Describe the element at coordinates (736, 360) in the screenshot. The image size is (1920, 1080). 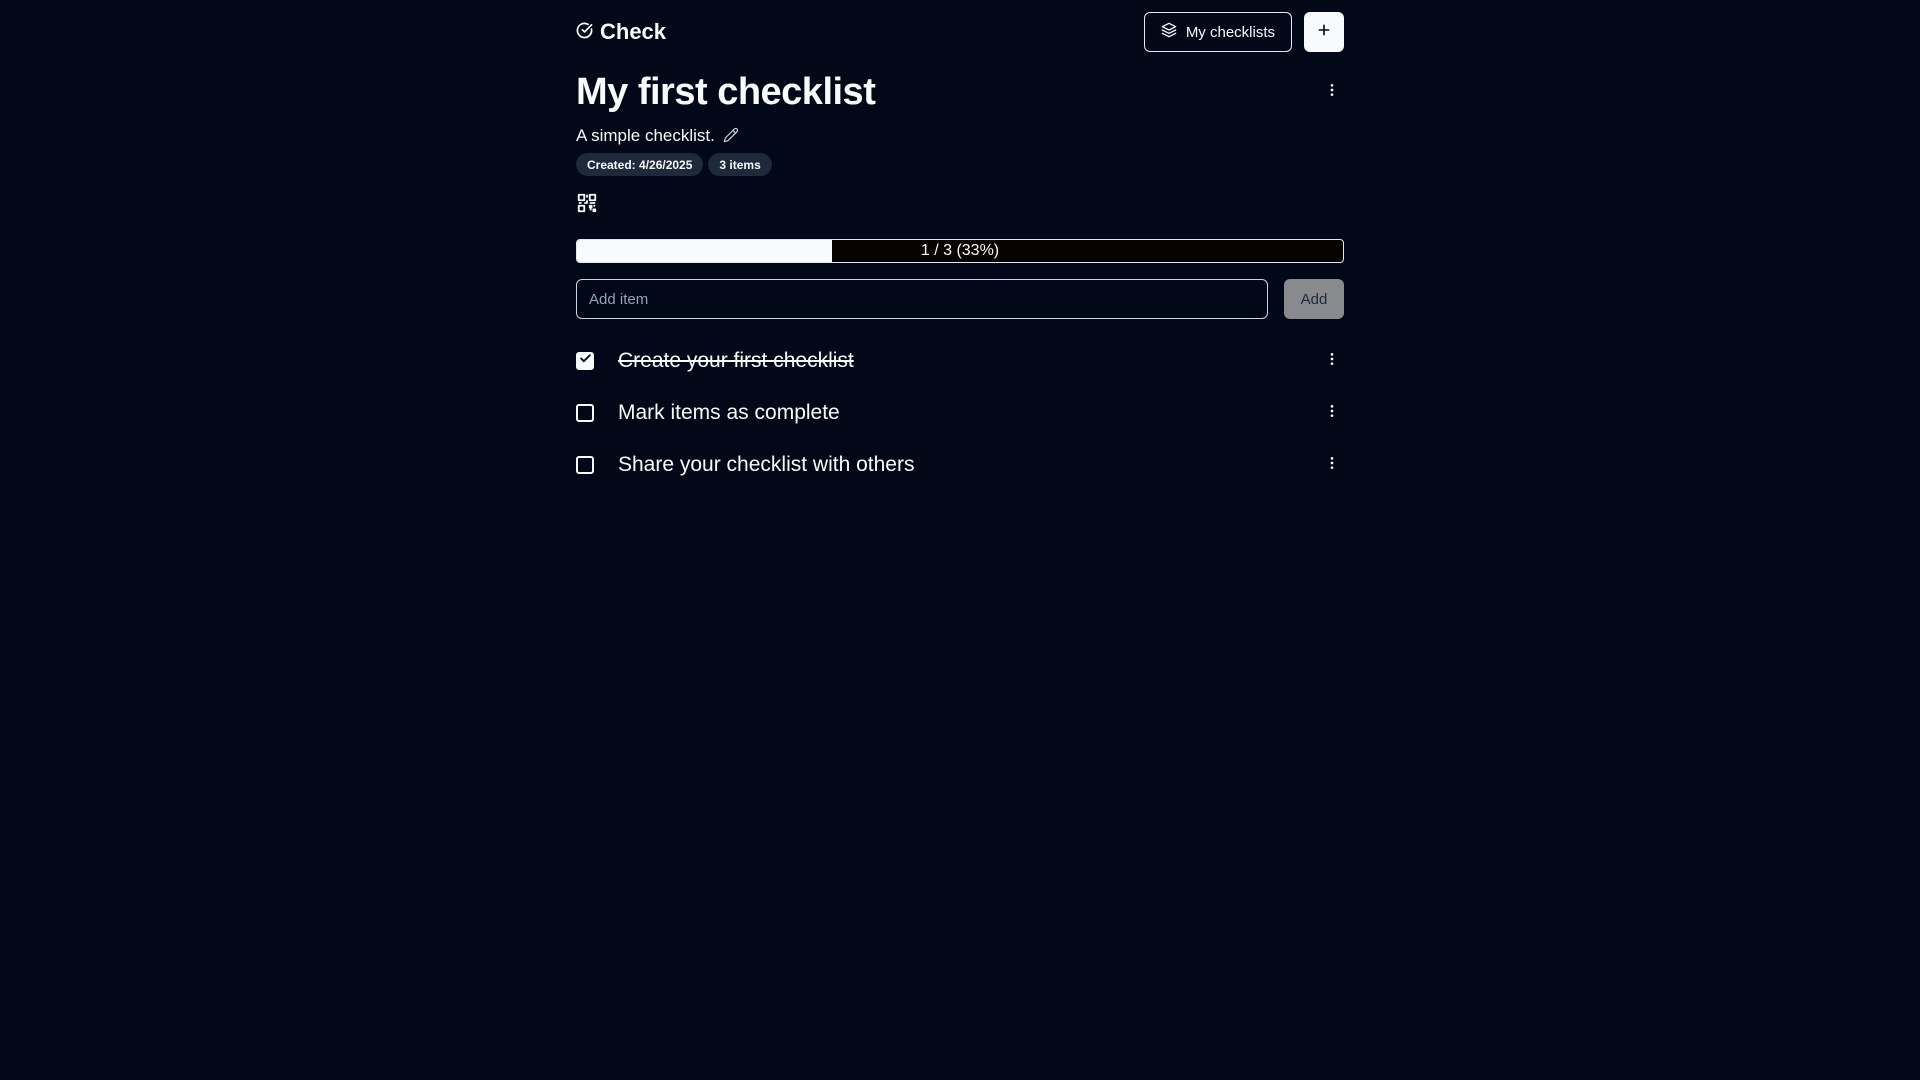
I see `item-text: Create your first checklist` at that location.